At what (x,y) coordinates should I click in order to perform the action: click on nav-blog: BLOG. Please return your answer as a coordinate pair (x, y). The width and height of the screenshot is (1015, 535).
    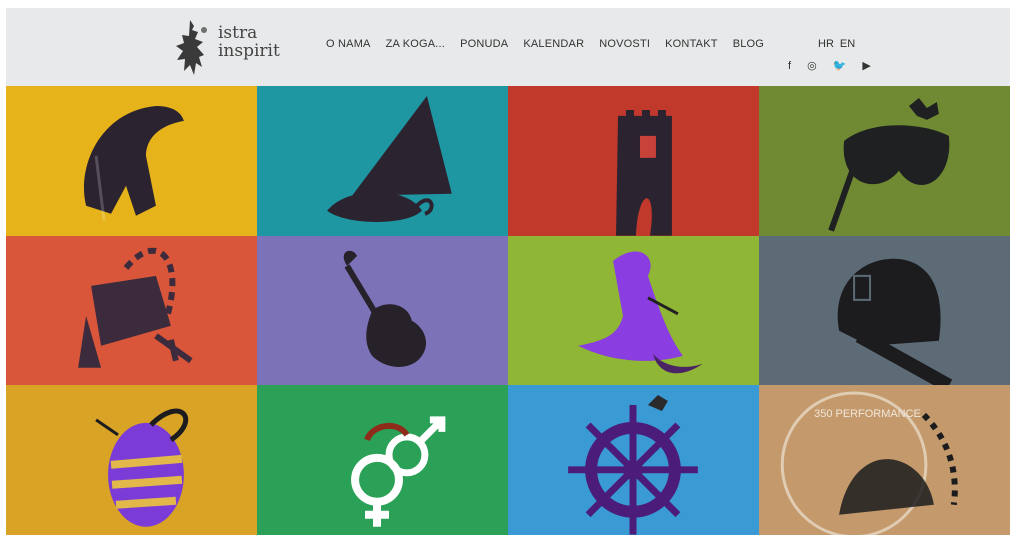
    Looking at the image, I should click on (748, 44).